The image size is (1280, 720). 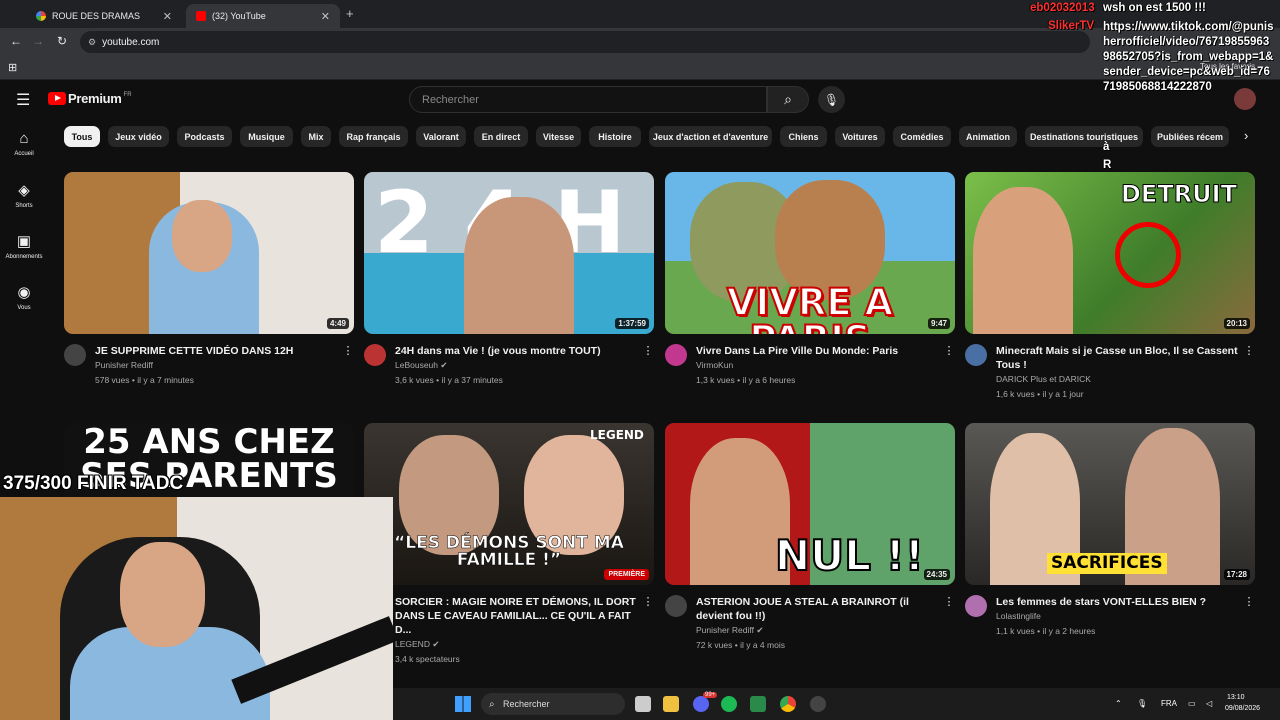 I want to click on excel-icon, so click(x=758, y=704).